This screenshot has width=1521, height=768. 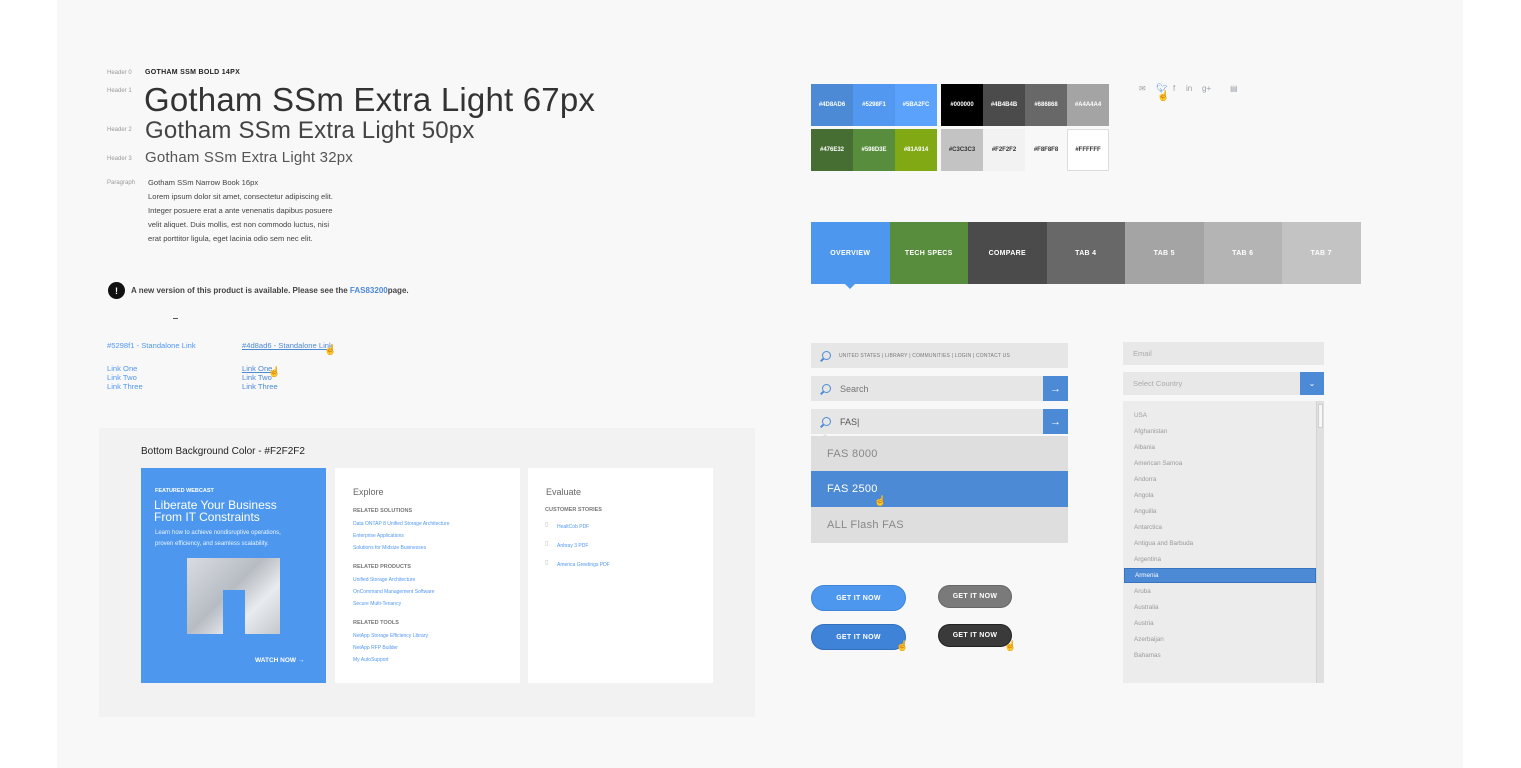 I want to click on country-option: USA, so click(x=1140, y=415).